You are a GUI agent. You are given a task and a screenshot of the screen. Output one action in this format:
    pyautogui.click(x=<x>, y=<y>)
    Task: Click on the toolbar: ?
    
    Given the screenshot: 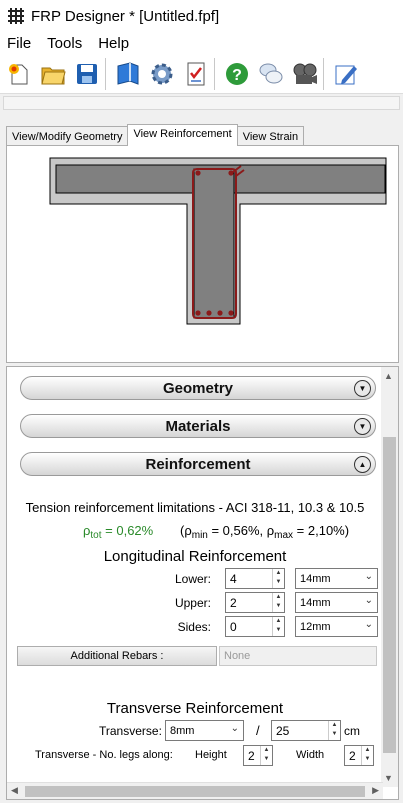 What is the action you would take?
    pyautogui.click(x=201, y=74)
    